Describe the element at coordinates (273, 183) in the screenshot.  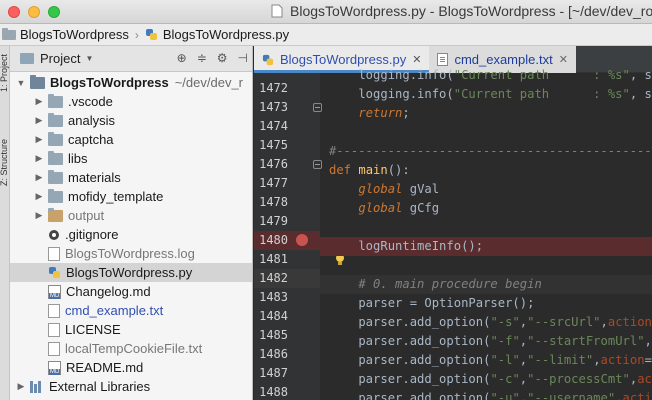
I see `line-number: 1477` at that location.